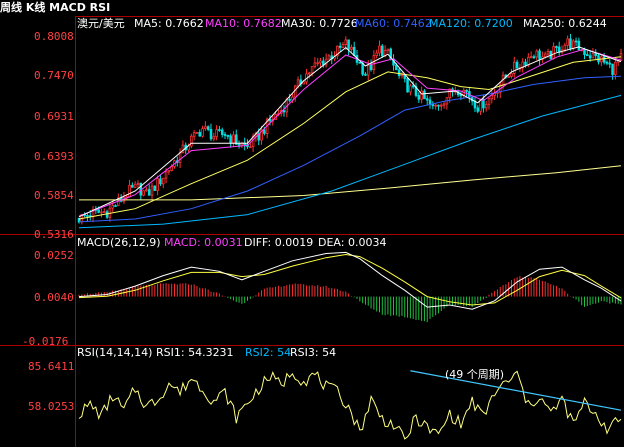 Image resolution: width=624 pixels, height=447 pixels. I want to click on period-annotation: (49 个周期), so click(474, 374).